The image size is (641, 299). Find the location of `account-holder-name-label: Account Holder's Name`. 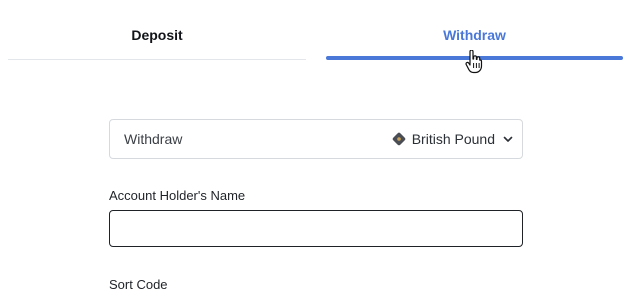

account-holder-name-label: Account Holder's Name is located at coordinates (177, 195).